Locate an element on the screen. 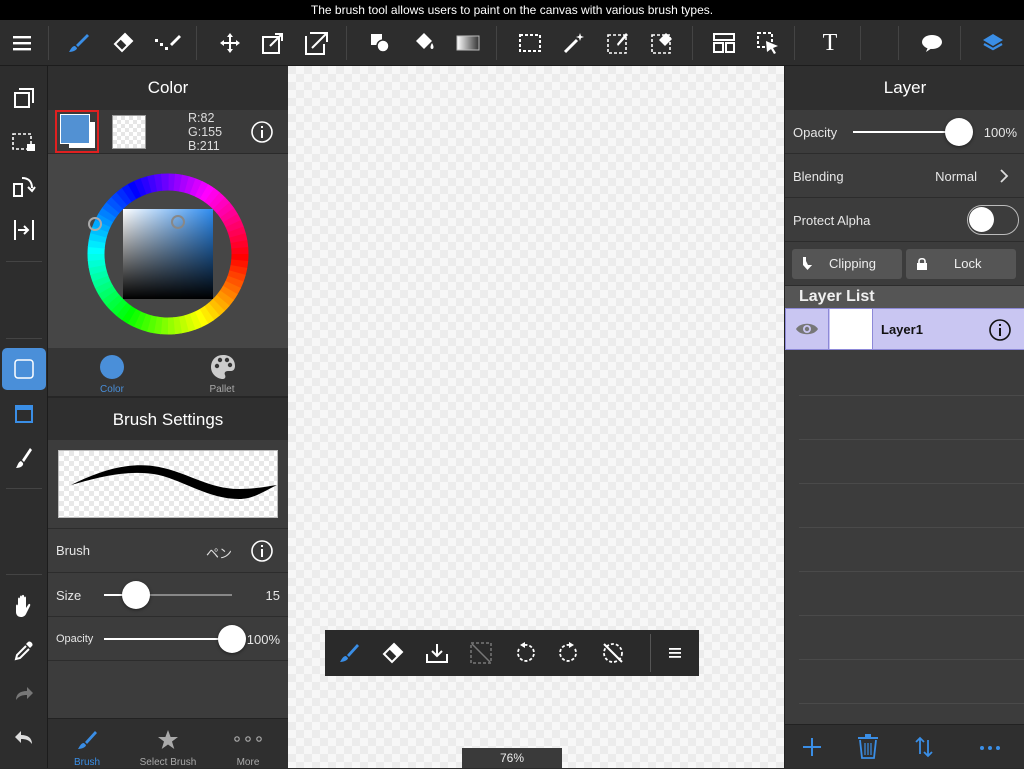 This screenshot has width=1024, height=769. tab-select-brush: Select Brush is located at coordinates (168, 744).